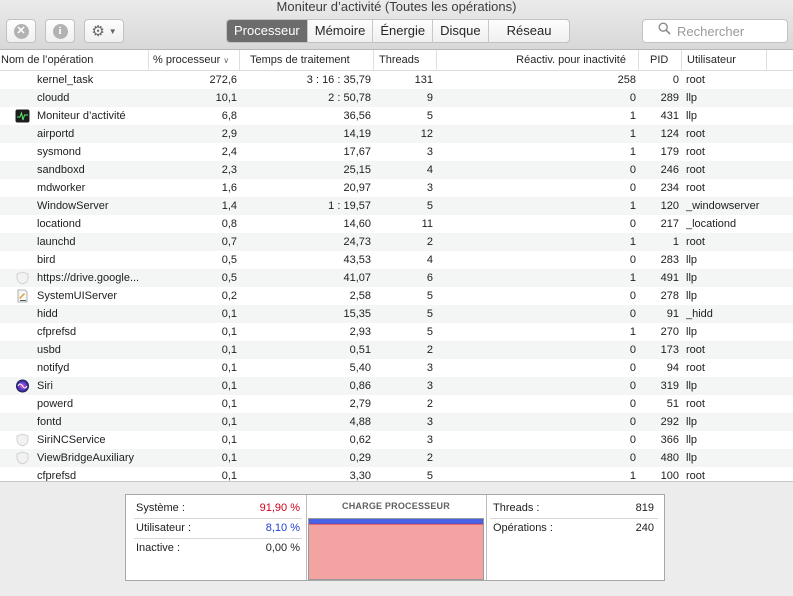  I want to click on idle-label: Inactive :, so click(158, 548).